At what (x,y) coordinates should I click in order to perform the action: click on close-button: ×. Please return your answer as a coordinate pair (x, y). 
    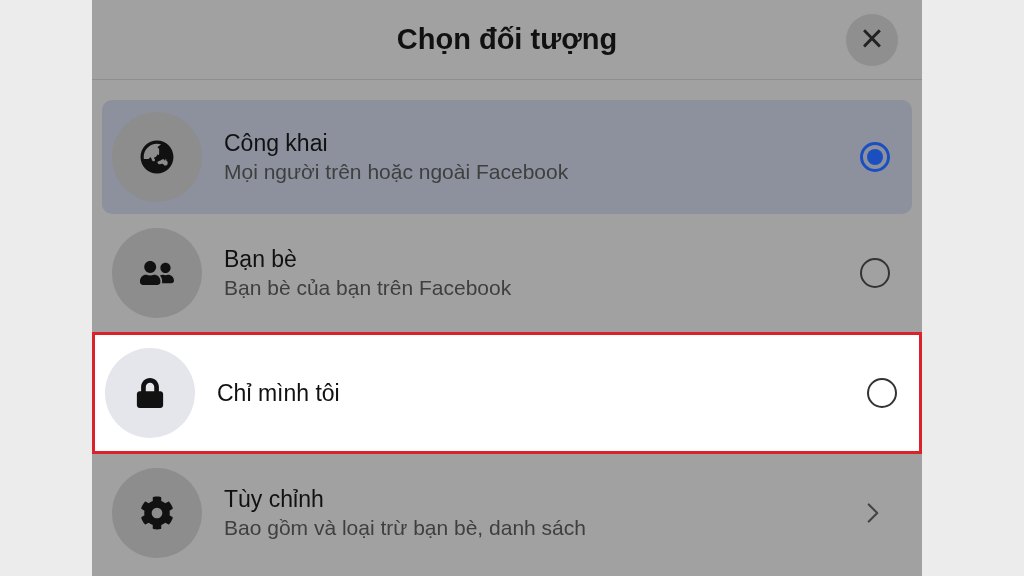
    Looking at the image, I should click on (872, 40).